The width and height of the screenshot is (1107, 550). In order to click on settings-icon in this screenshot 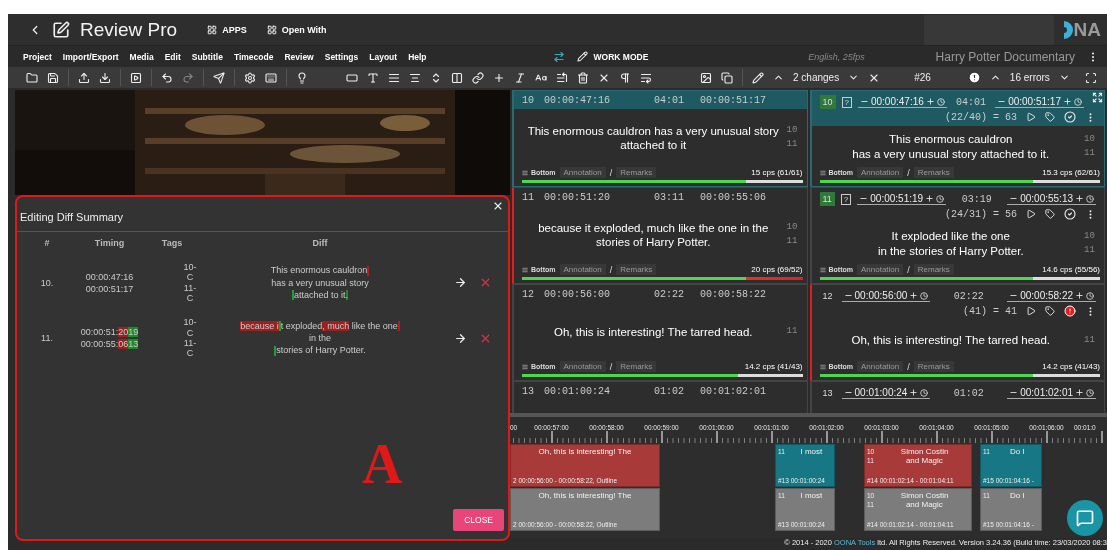, I will do `click(250, 77)`.